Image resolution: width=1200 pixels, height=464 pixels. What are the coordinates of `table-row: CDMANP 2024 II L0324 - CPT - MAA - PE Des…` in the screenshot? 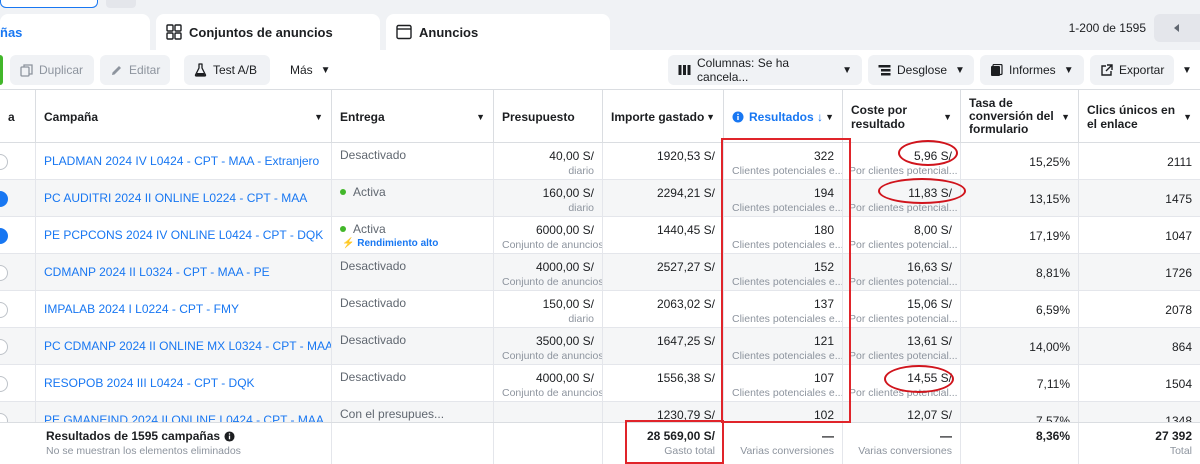 It's located at (600, 272).